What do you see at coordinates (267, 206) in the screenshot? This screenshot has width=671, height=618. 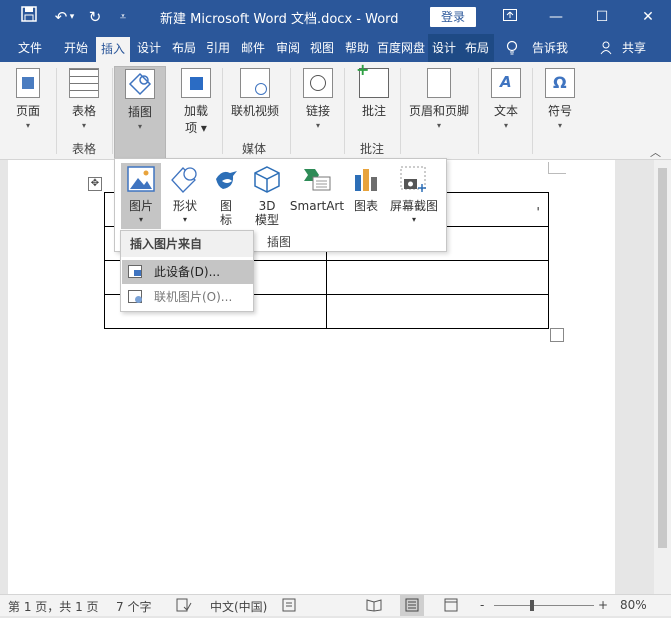 I see `3d-models-label-line1: 3D` at bounding box center [267, 206].